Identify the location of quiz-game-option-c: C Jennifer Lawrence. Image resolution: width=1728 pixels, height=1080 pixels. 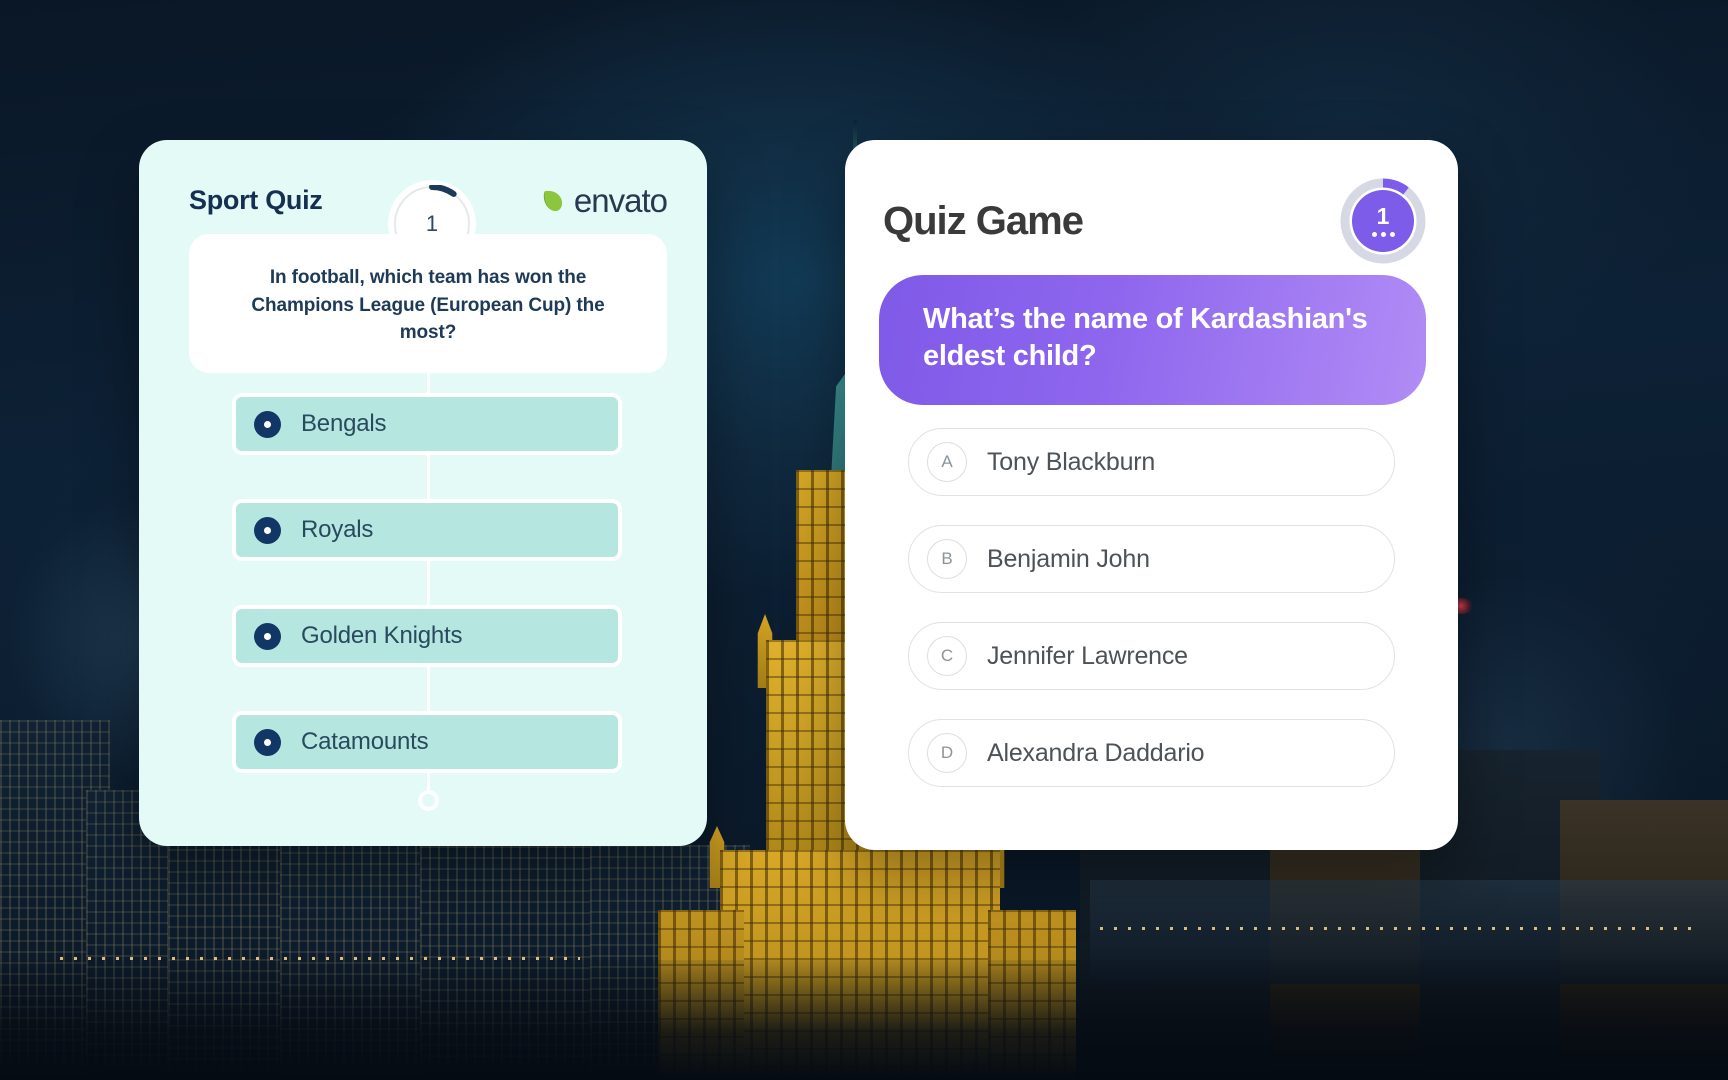
(1151, 656).